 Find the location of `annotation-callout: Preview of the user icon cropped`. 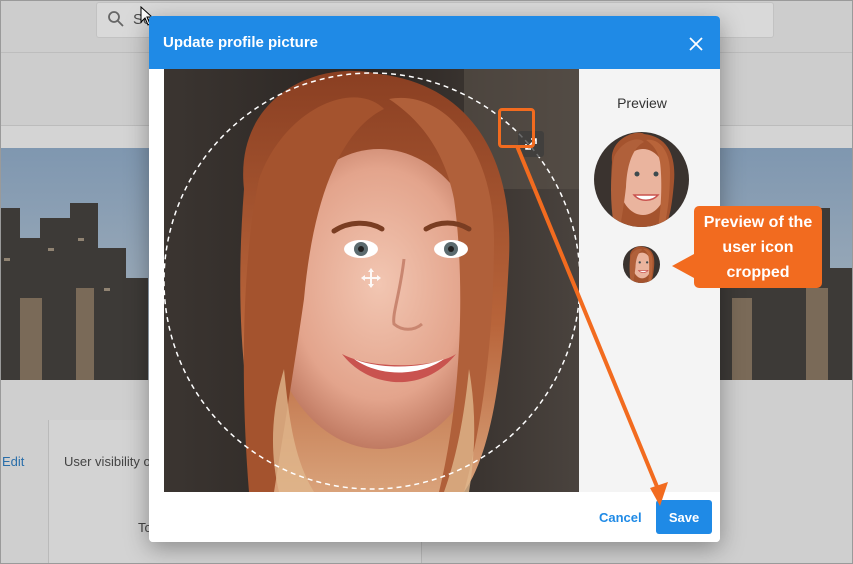

annotation-callout: Preview of the user icon cropped is located at coordinates (758, 247).